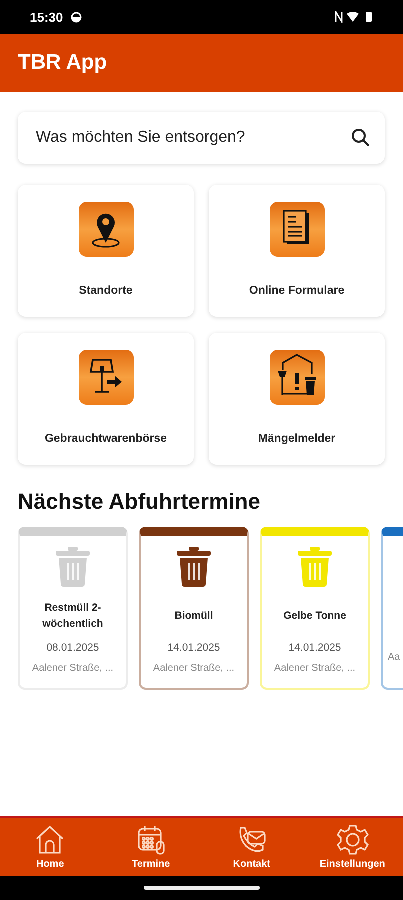 Image resolution: width=403 pixels, height=900 pixels. I want to click on status-time: 15:30, so click(47, 17).